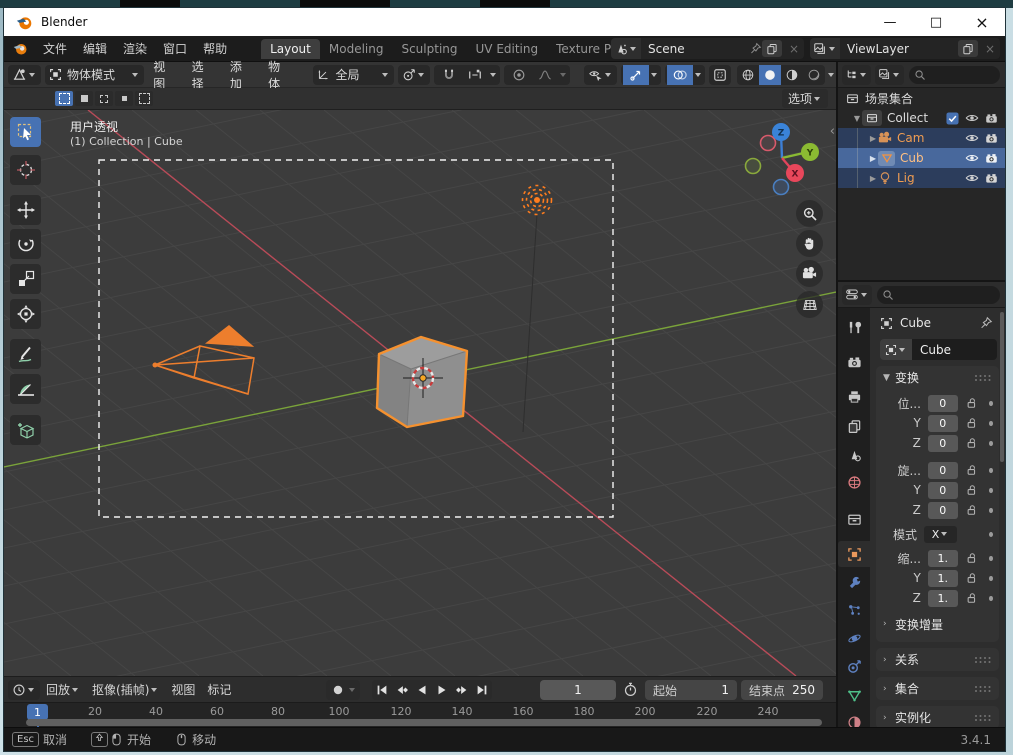 Image resolution: width=1013 pixels, height=755 pixels. What do you see at coordinates (937, 688) in the screenshot?
I see `collections-panel-header: › 集合` at bounding box center [937, 688].